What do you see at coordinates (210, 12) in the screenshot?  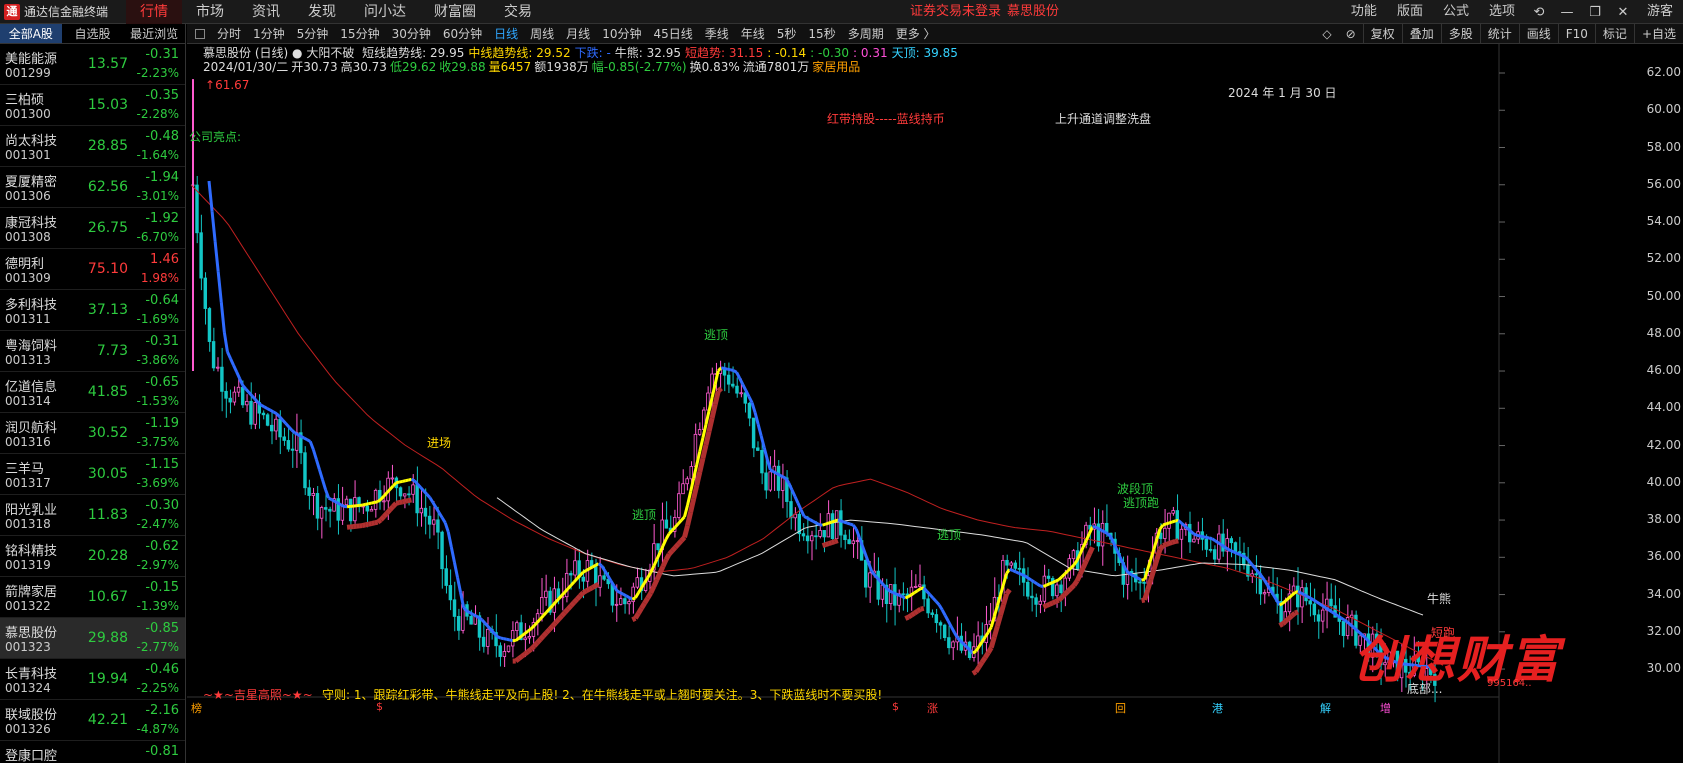 I see `top-nav-item: 市场` at bounding box center [210, 12].